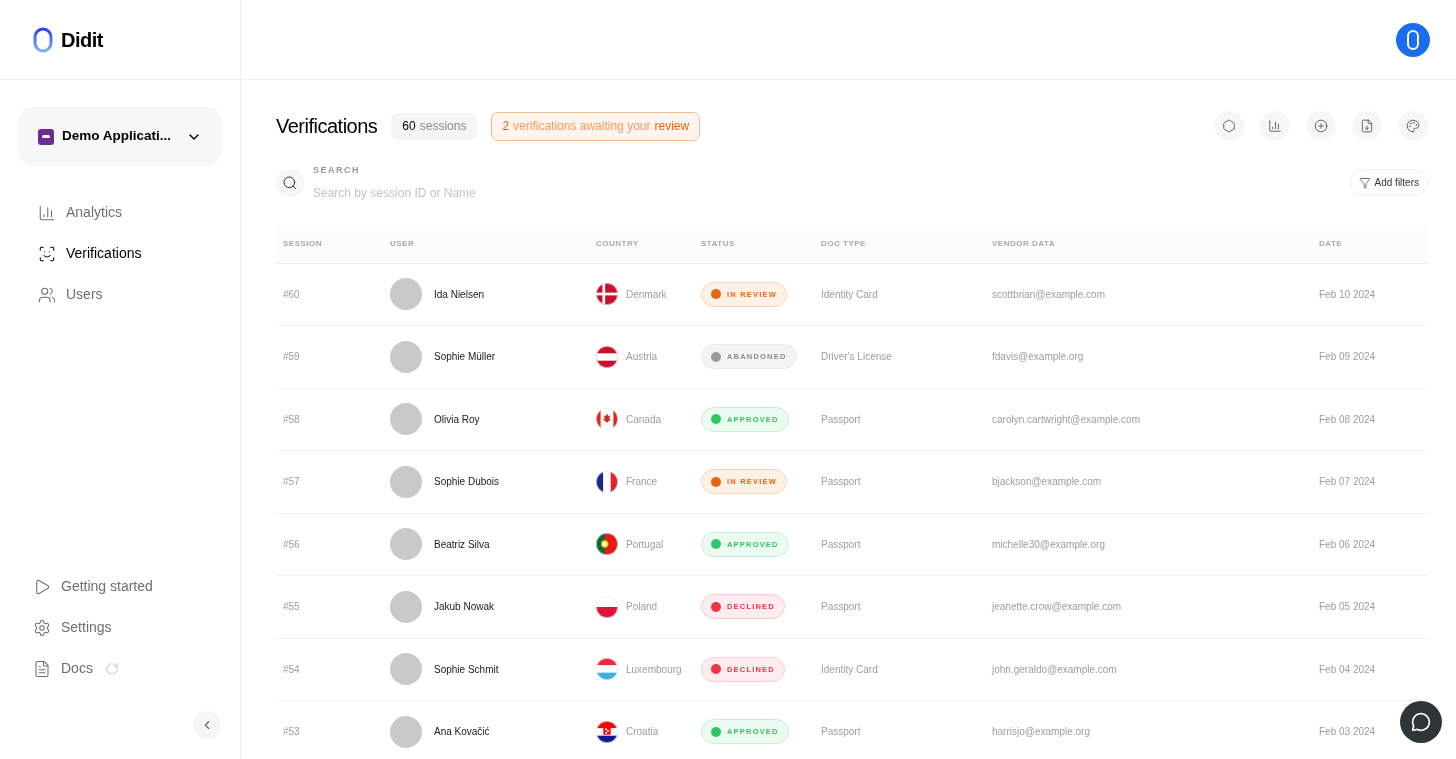  I want to click on sessions-count: 60 sessions, so click(434, 126).